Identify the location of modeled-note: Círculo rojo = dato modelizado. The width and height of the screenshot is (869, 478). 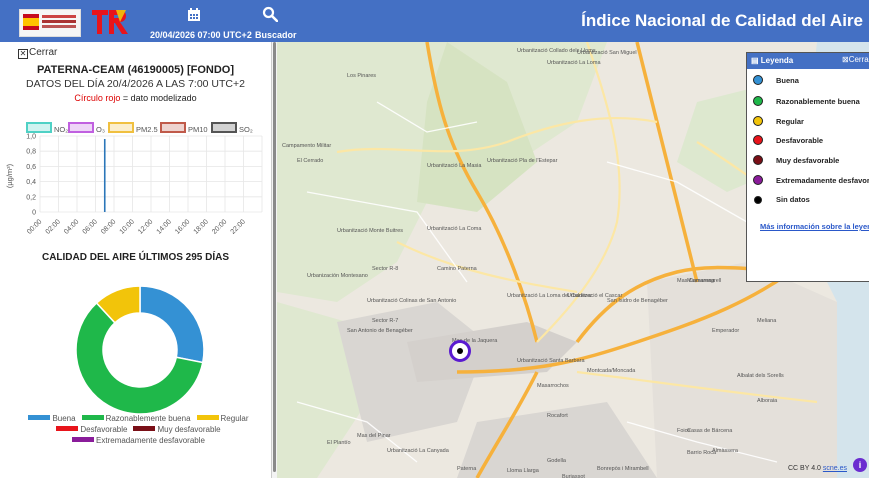
(135, 98).